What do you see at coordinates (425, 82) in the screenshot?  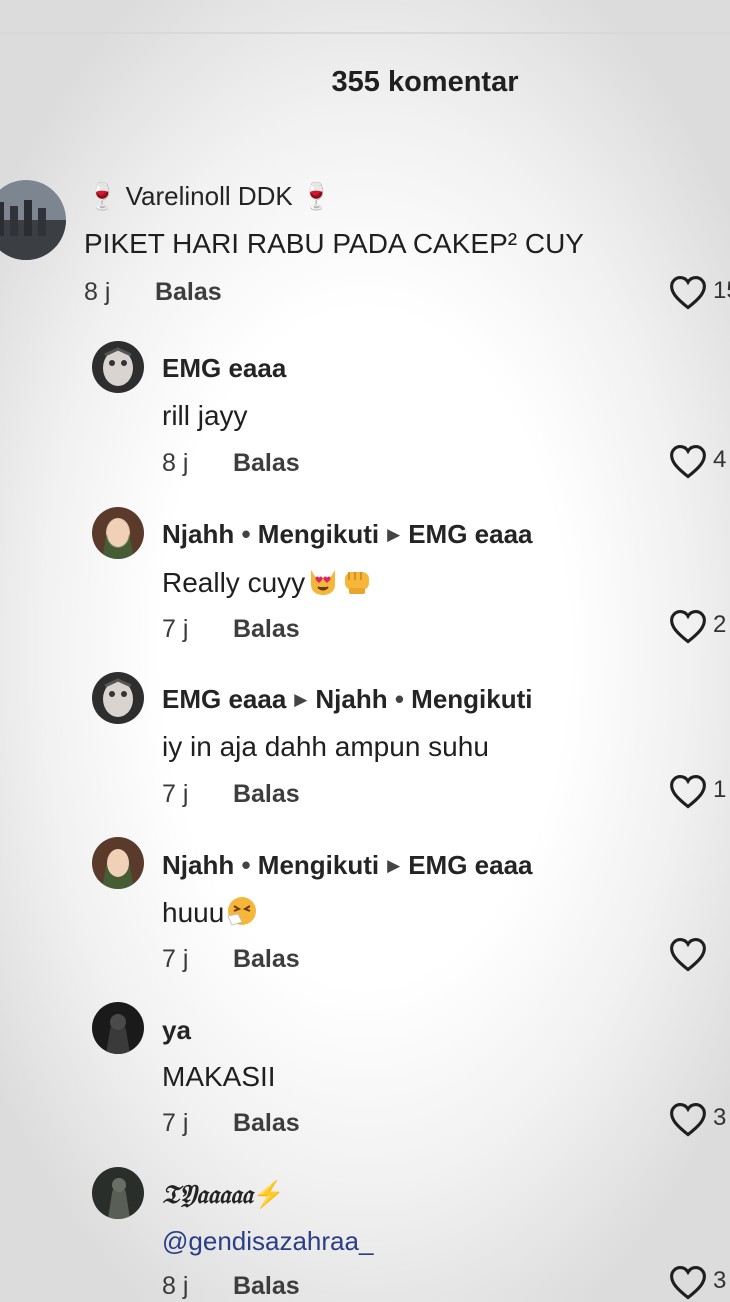 I see `comment-count-title: 355 komentar` at bounding box center [425, 82].